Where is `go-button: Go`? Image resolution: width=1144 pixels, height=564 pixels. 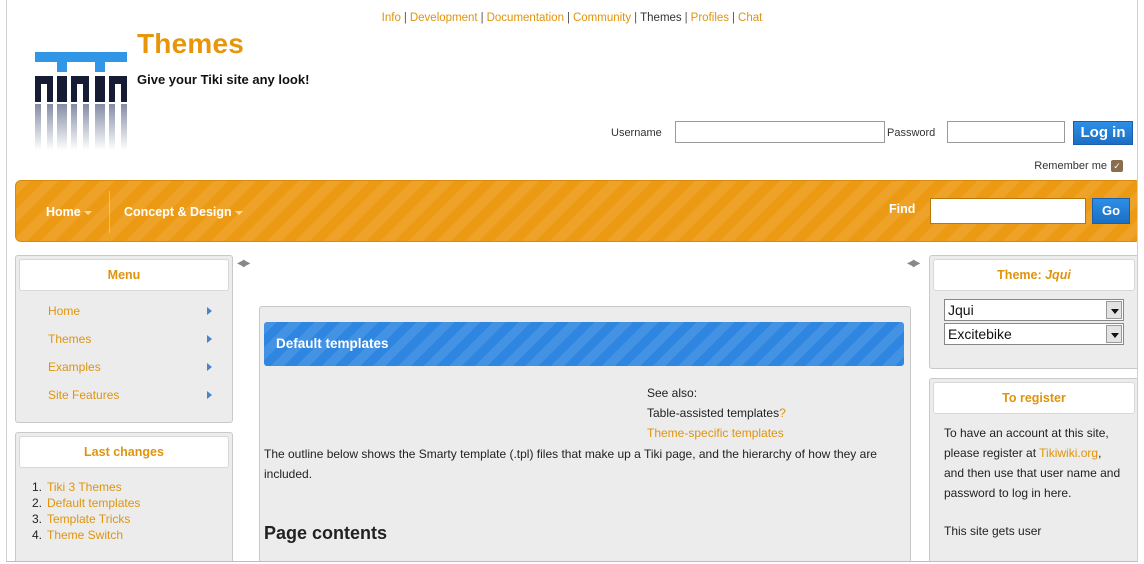
go-button: Go is located at coordinates (1111, 211).